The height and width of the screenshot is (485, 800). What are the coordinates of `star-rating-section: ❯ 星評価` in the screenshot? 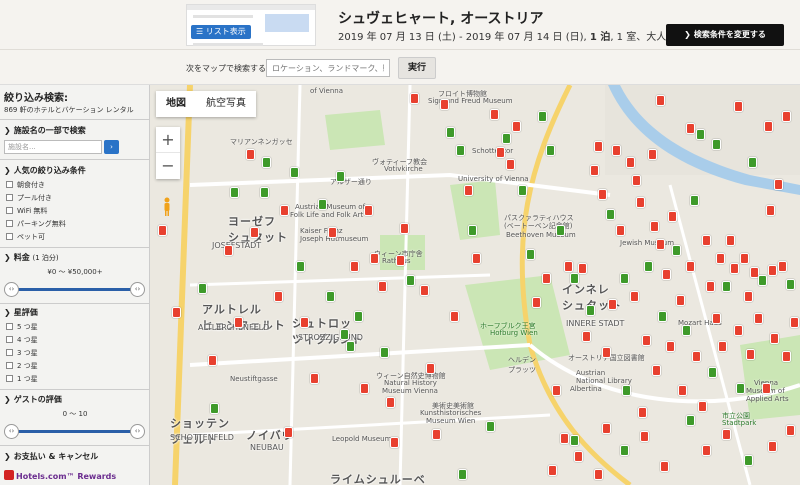 It's located at (21, 312).